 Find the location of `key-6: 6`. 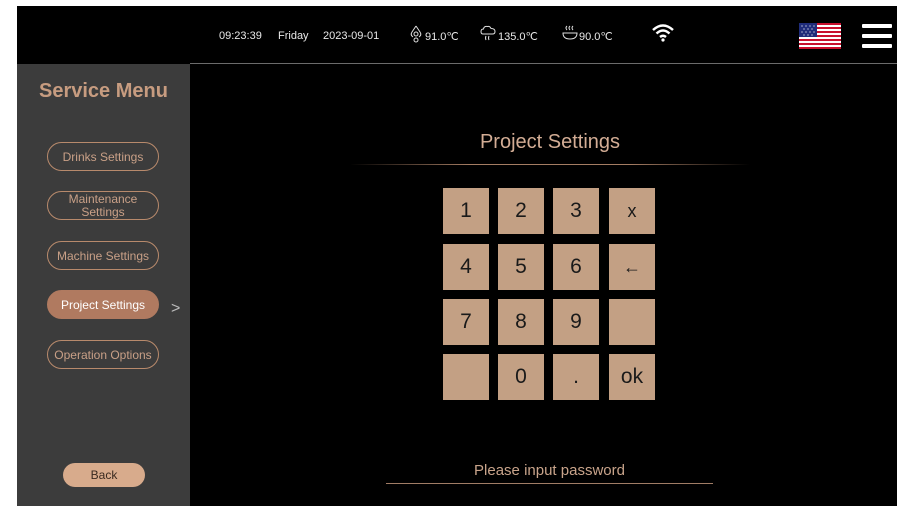

key-6: 6 is located at coordinates (576, 267).